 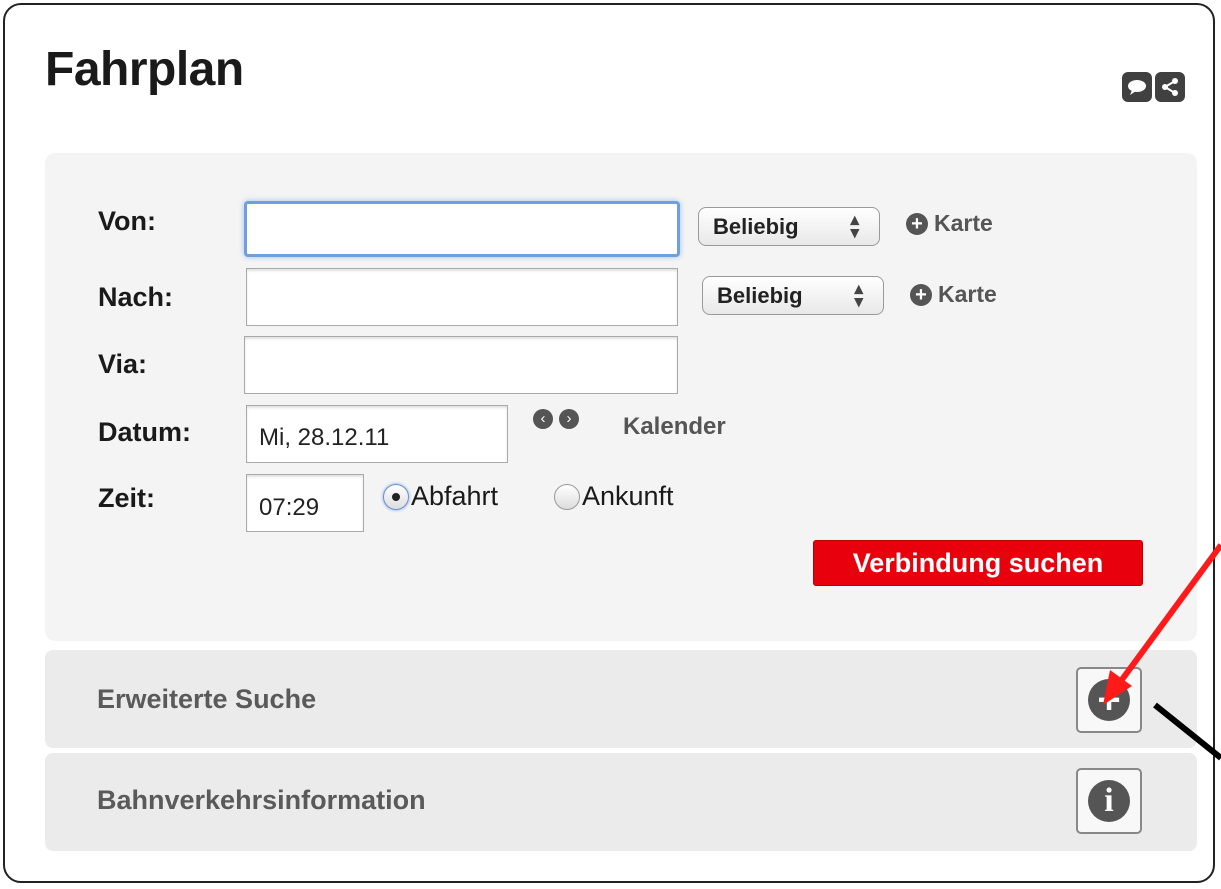 What do you see at coordinates (1187, 731) in the screenshot?
I see `black-arrow-line` at bounding box center [1187, 731].